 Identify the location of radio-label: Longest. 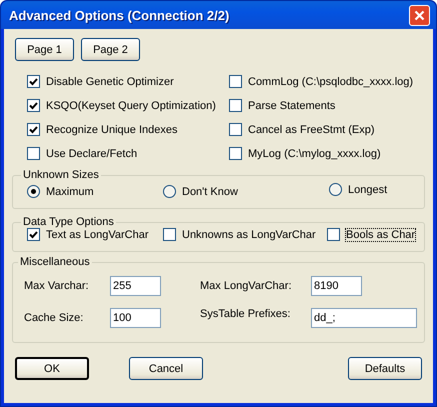
(368, 190).